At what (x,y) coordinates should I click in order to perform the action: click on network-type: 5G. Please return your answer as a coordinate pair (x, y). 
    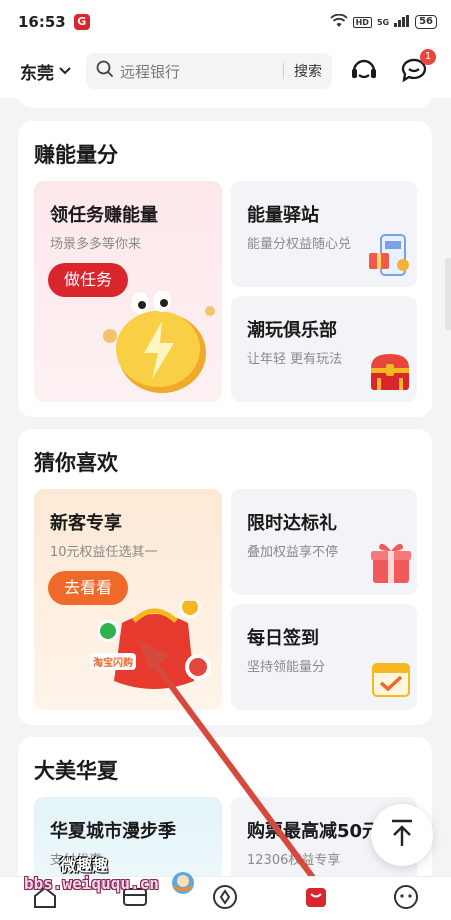
    Looking at the image, I should click on (383, 22).